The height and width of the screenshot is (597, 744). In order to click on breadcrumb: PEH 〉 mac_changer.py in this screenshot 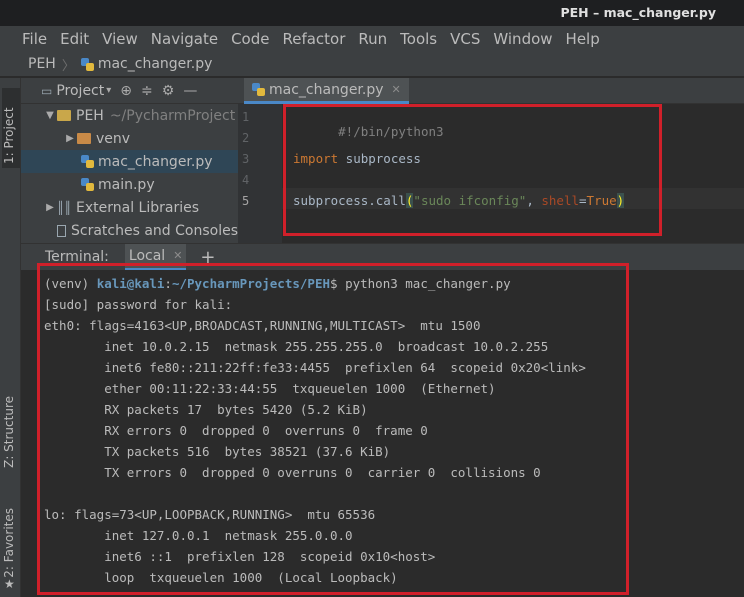, I will do `click(372, 64)`.